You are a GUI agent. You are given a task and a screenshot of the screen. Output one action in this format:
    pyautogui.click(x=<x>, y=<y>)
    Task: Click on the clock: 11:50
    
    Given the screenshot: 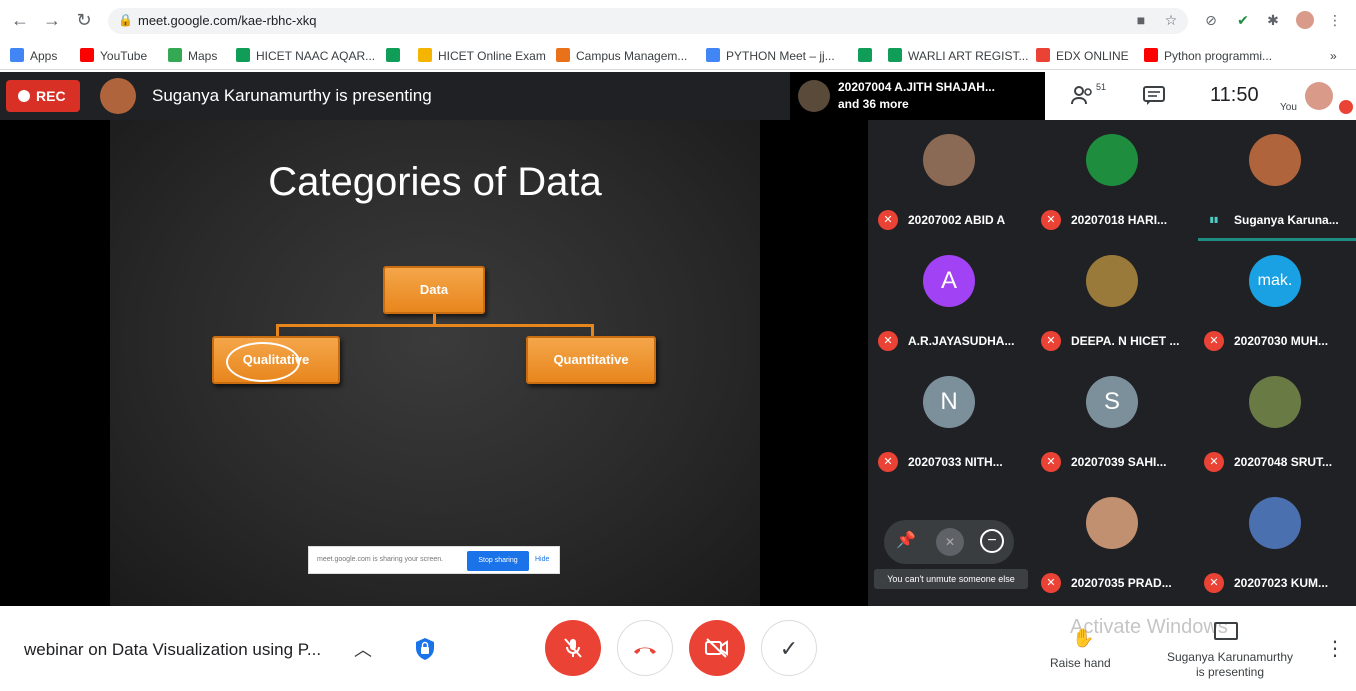 What is the action you would take?
    pyautogui.click(x=1234, y=95)
    